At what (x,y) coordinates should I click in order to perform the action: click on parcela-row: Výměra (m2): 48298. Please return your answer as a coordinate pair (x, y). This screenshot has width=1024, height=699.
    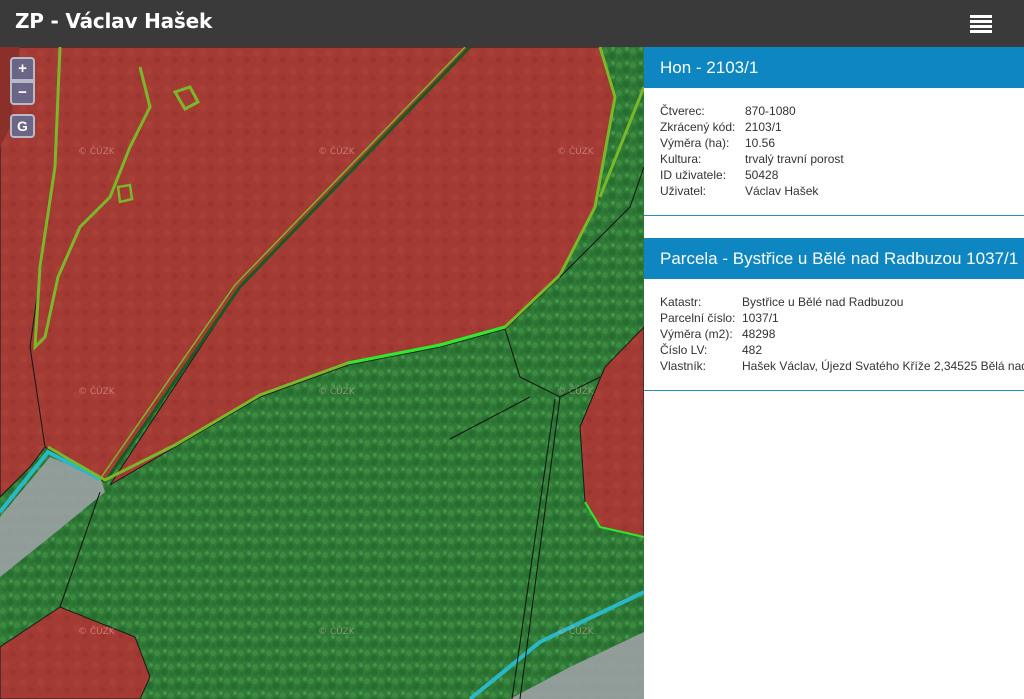
    Looking at the image, I should click on (834, 334).